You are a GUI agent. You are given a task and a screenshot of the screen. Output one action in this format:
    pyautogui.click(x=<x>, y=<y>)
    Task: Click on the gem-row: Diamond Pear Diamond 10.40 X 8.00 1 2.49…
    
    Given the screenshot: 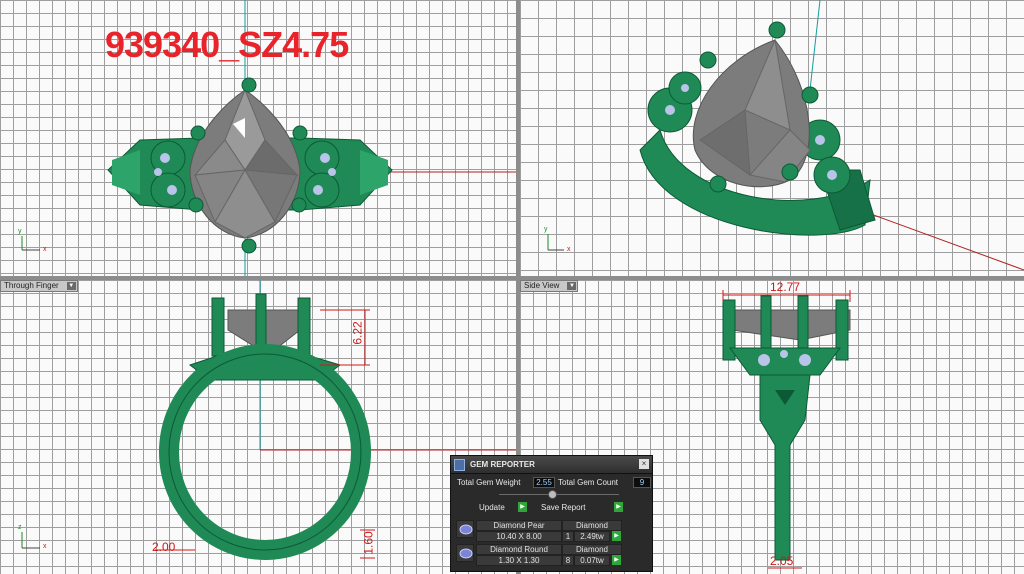 What is the action you would take?
    pyautogui.click(x=551, y=531)
    